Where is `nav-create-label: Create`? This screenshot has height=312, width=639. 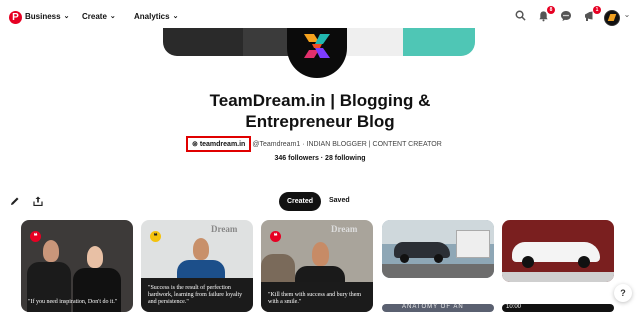 nav-create-label: Create is located at coordinates (94, 16).